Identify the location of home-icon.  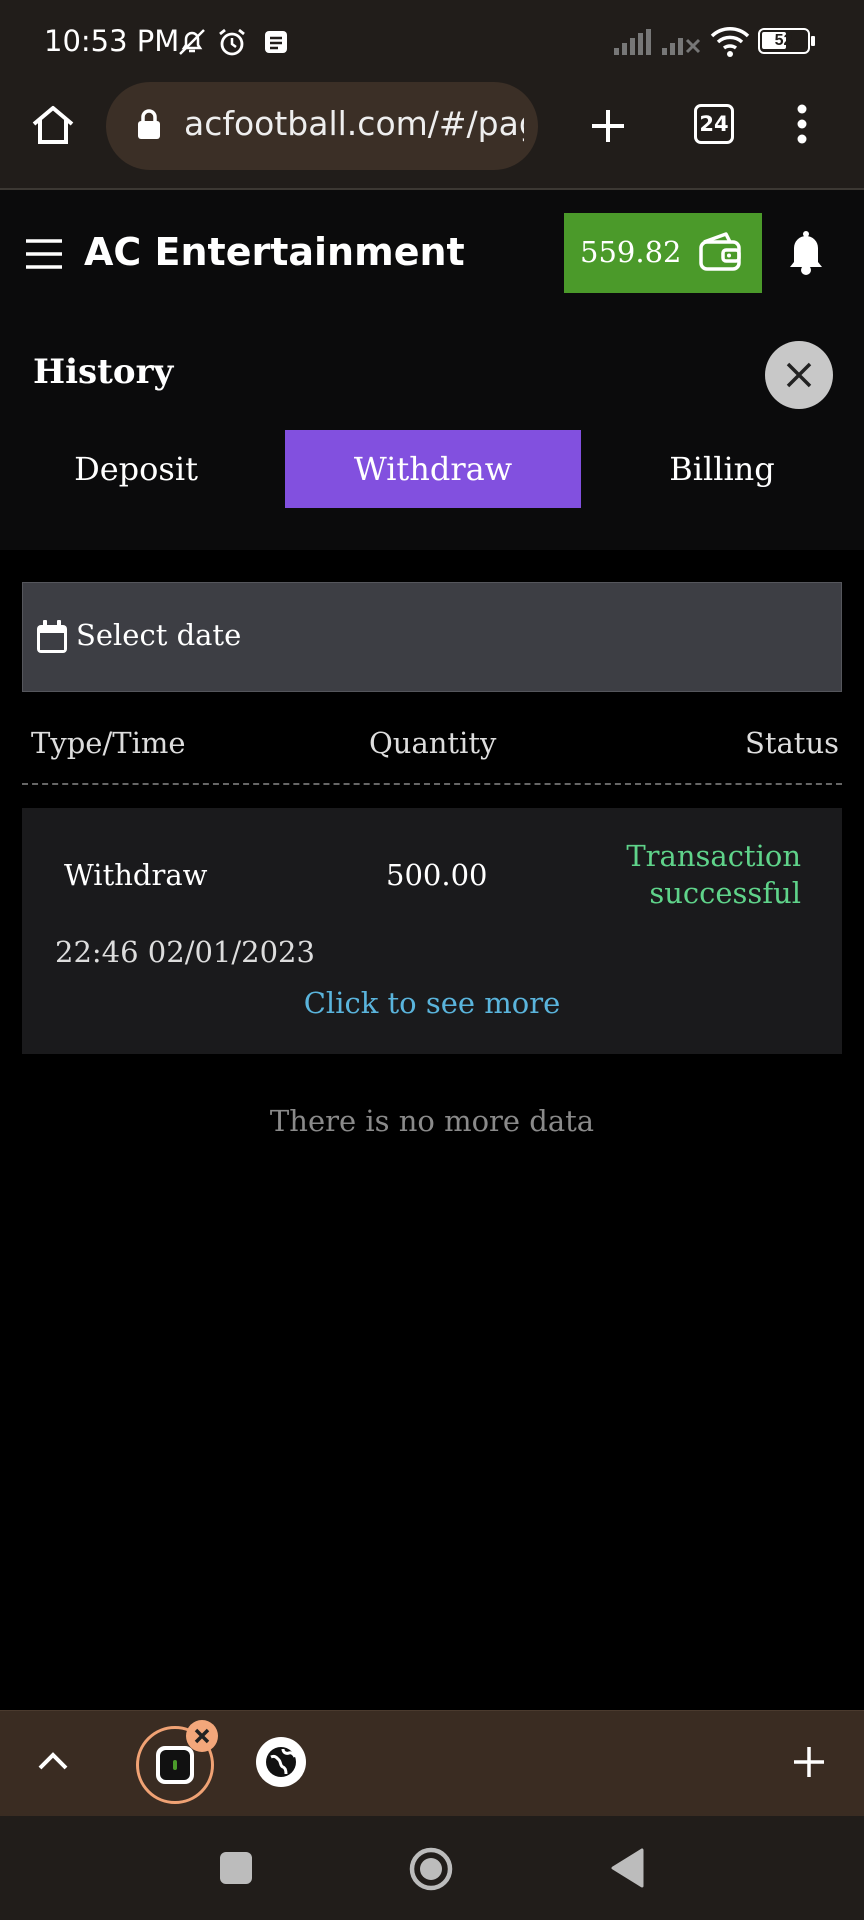
(53, 125).